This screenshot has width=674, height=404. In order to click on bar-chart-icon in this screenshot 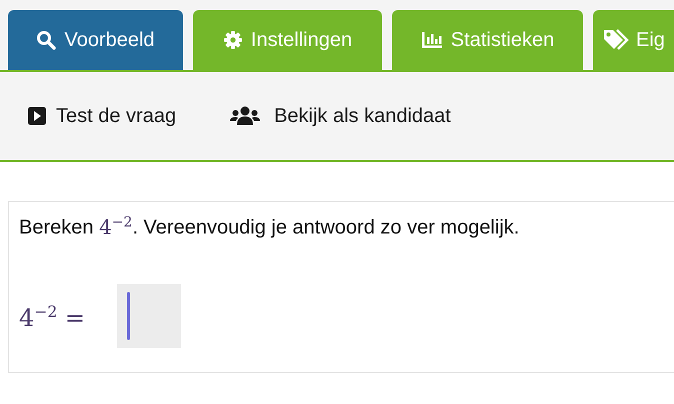, I will do `click(431, 40)`.